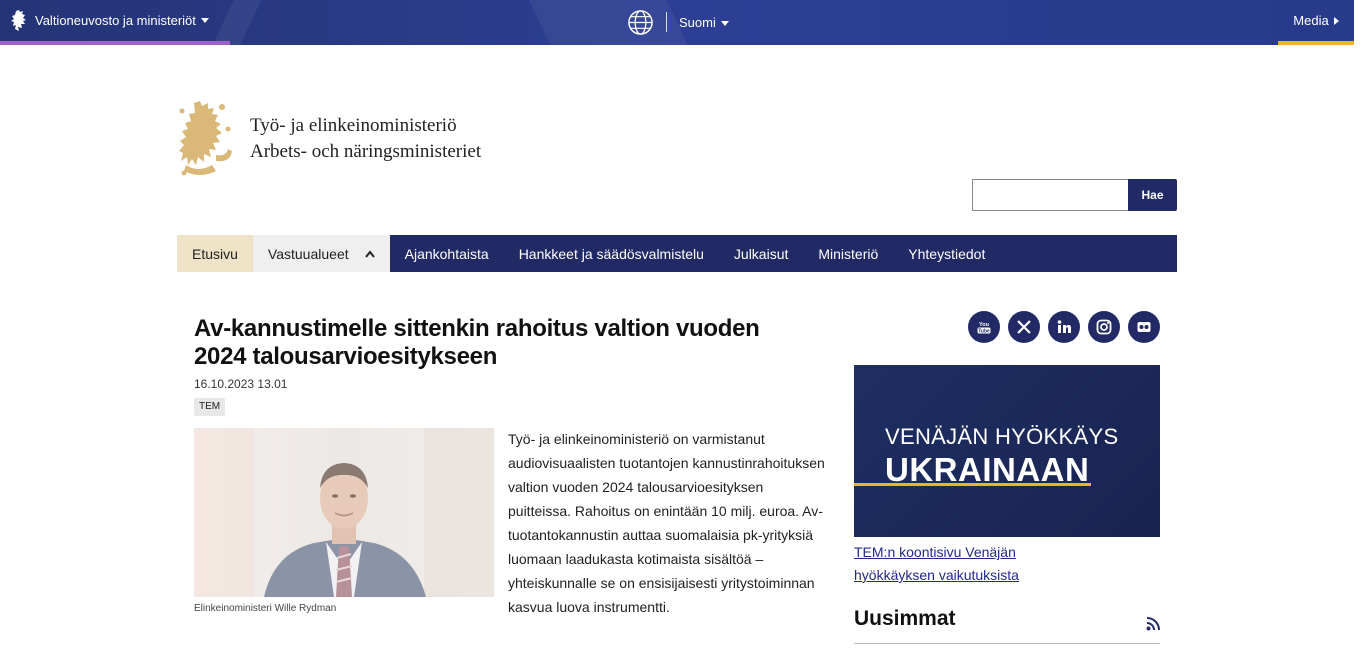 Image resolution: width=1366 pixels, height=652 pixels. I want to click on nav-item-current: Ajankohtaista, so click(447, 253).